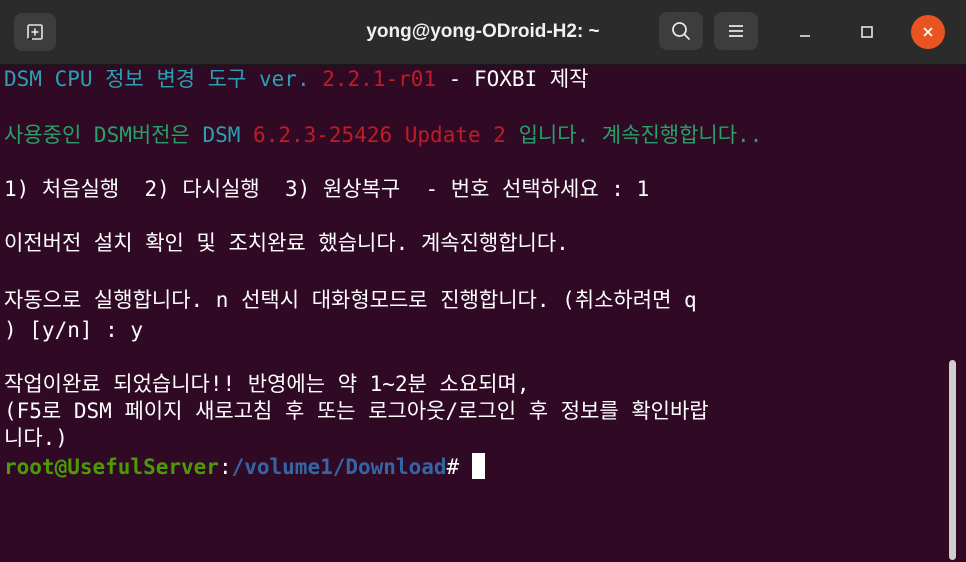 This screenshot has width=966, height=562. Describe the element at coordinates (286, 243) in the screenshot. I see `output-line-4: 이전버전 설치 확인 및 조치완료 했습니다. 계속진행합니다.` at that location.